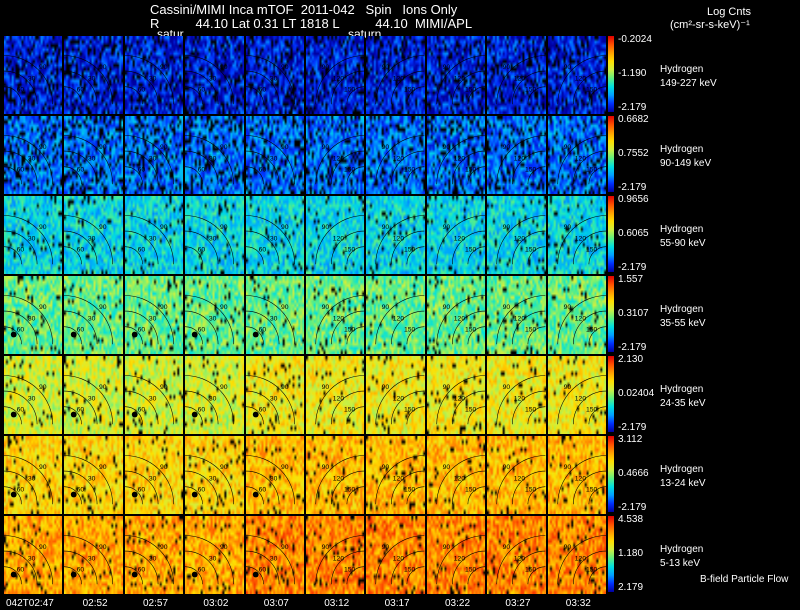 The width and height of the screenshot is (800, 610). What do you see at coordinates (631, 279) in the screenshot?
I see `colorbar-max: 1.557` at bounding box center [631, 279].